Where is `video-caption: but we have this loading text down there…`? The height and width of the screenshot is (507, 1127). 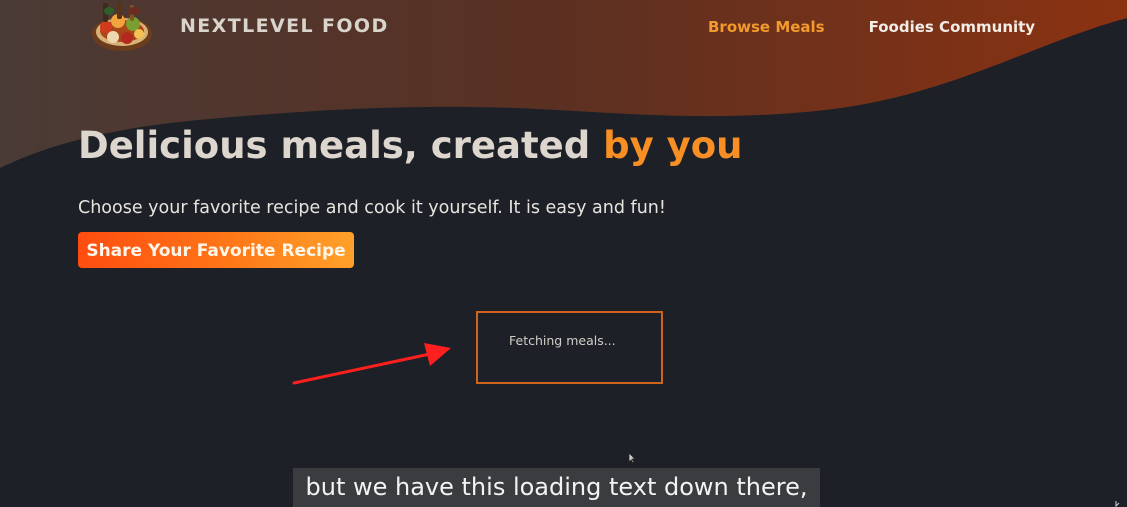
video-caption: but we have this loading text down there… is located at coordinates (556, 487).